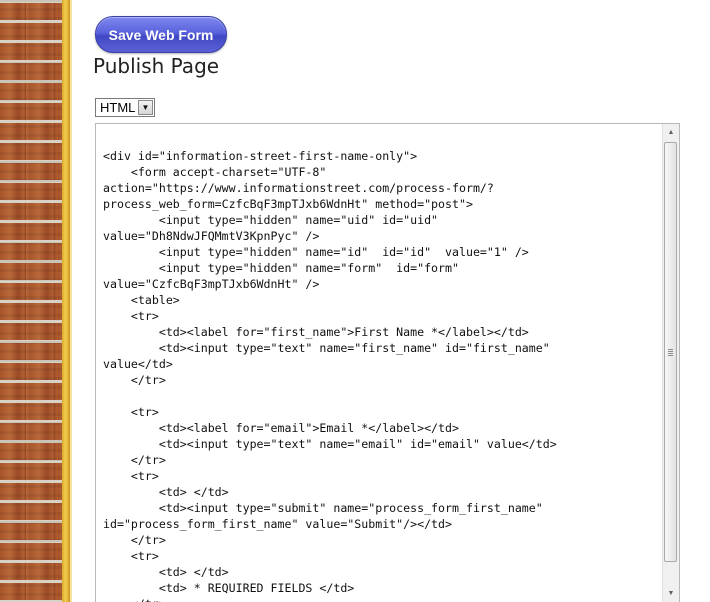  Describe the element at coordinates (145, 107) in the screenshot. I see `chevron-down-icon: ▼` at that location.